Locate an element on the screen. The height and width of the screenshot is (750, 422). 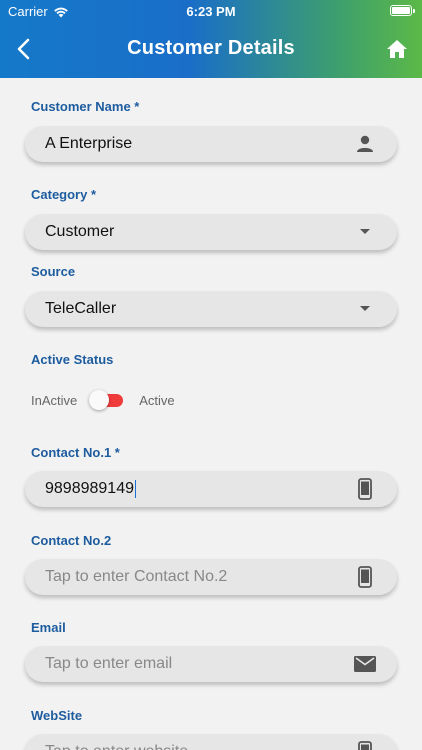
mail-icon is located at coordinates (365, 664).